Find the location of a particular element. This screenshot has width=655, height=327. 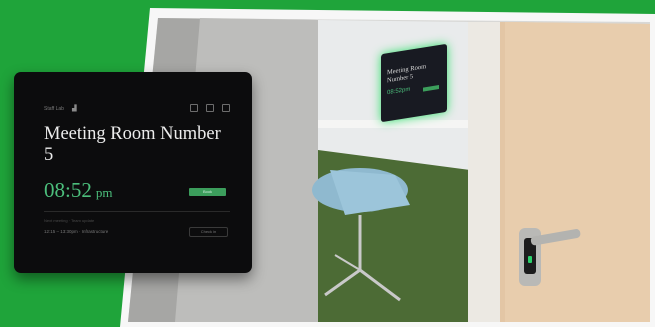

tablet-topbar: Staff Lab ▟ is located at coordinates (137, 110).